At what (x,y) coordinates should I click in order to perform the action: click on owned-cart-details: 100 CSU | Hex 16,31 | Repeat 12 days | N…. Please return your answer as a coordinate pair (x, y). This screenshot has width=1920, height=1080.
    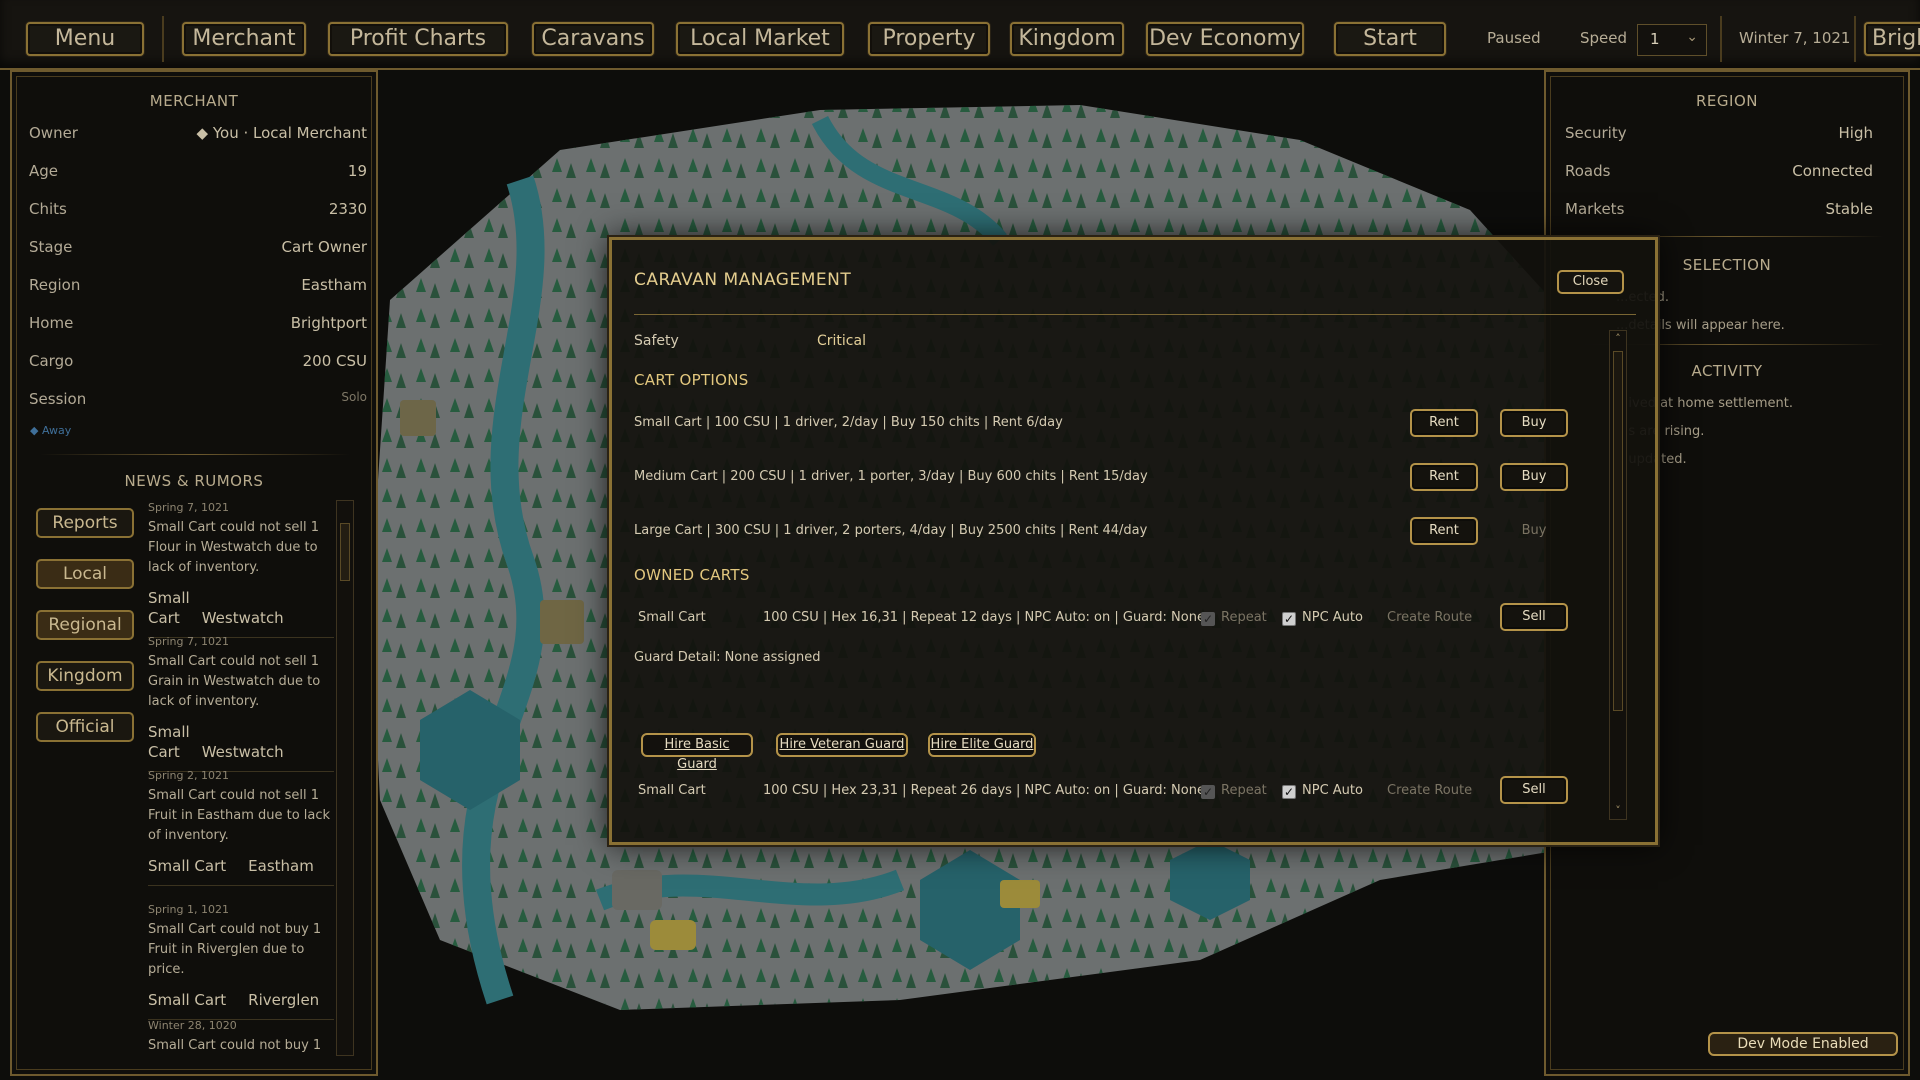
    Looking at the image, I should click on (984, 617).